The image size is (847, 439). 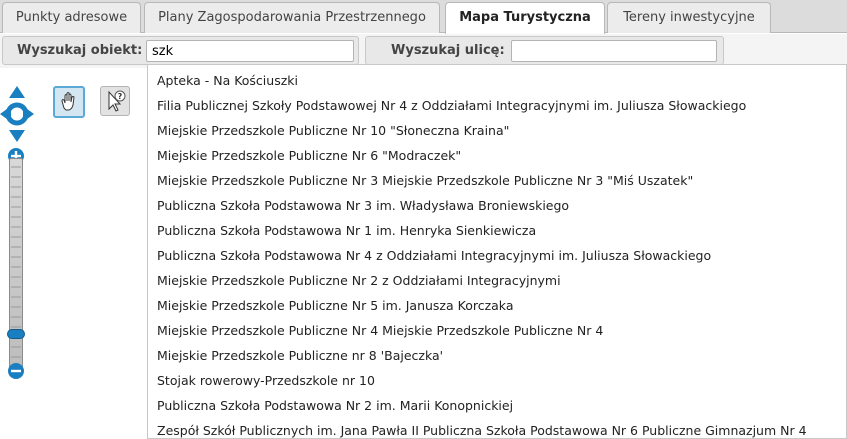 What do you see at coordinates (80, 50) in the screenshot?
I see `object-search-label: Wyszukaj obiekt:` at bounding box center [80, 50].